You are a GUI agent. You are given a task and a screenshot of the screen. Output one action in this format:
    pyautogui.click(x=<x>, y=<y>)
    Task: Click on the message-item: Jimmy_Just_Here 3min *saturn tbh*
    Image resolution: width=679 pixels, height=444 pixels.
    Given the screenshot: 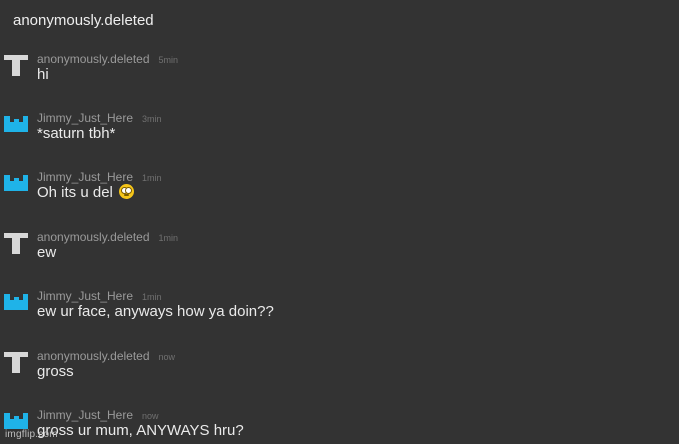 What is the action you would take?
    pyautogui.click(x=339, y=132)
    